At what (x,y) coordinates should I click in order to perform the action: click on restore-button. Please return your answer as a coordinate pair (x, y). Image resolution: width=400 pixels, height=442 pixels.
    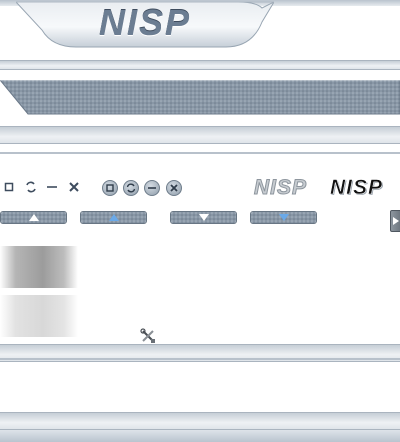
    Looking at the image, I should click on (31, 187).